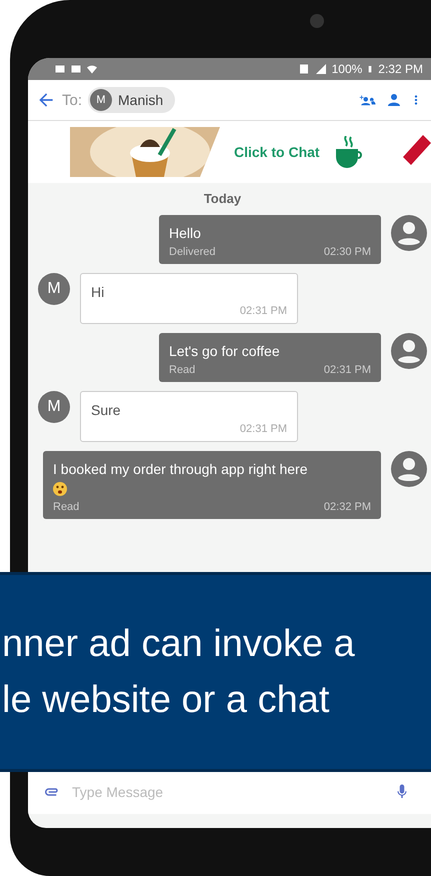  What do you see at coordinates (347, 252) in the screenshot?
I see `message-time: 02:30 PM` at bounding box center [347, 252].